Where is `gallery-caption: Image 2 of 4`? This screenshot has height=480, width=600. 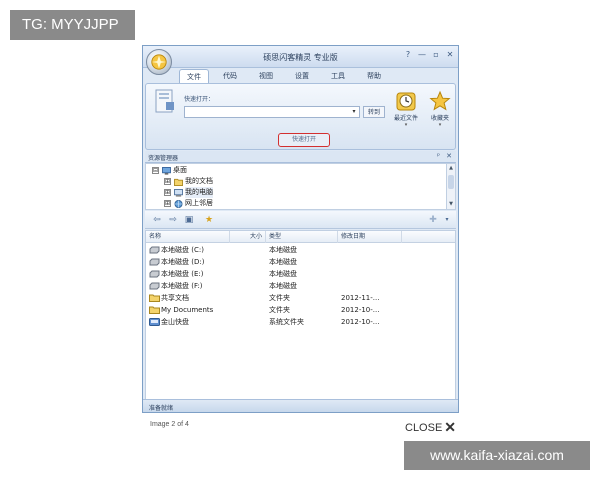
gallery-caption: Image 2 of 4 is located at coordinates (169, 424).